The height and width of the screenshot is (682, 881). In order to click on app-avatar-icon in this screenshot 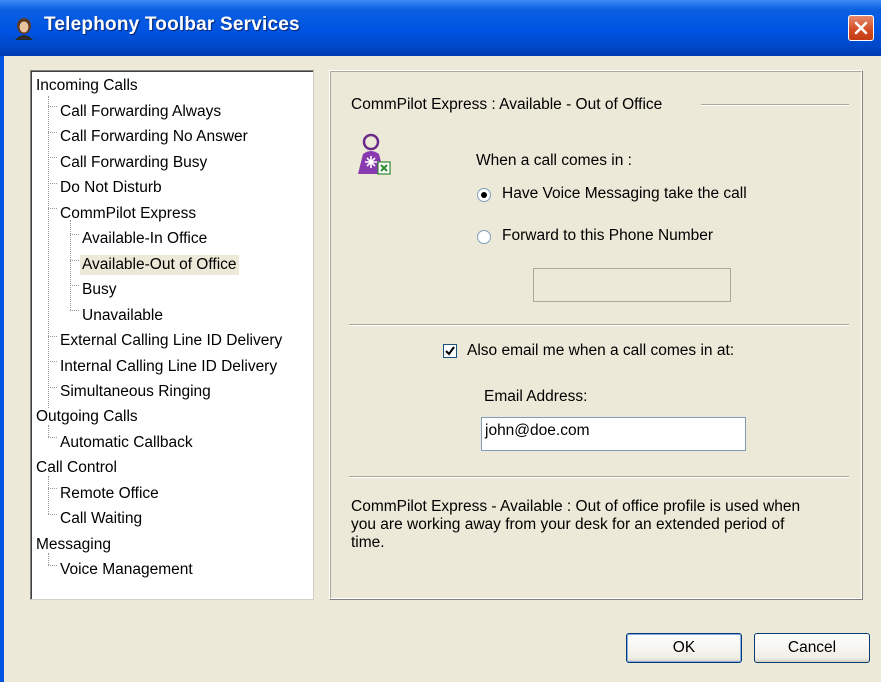, I will do `click(24, 28)`.